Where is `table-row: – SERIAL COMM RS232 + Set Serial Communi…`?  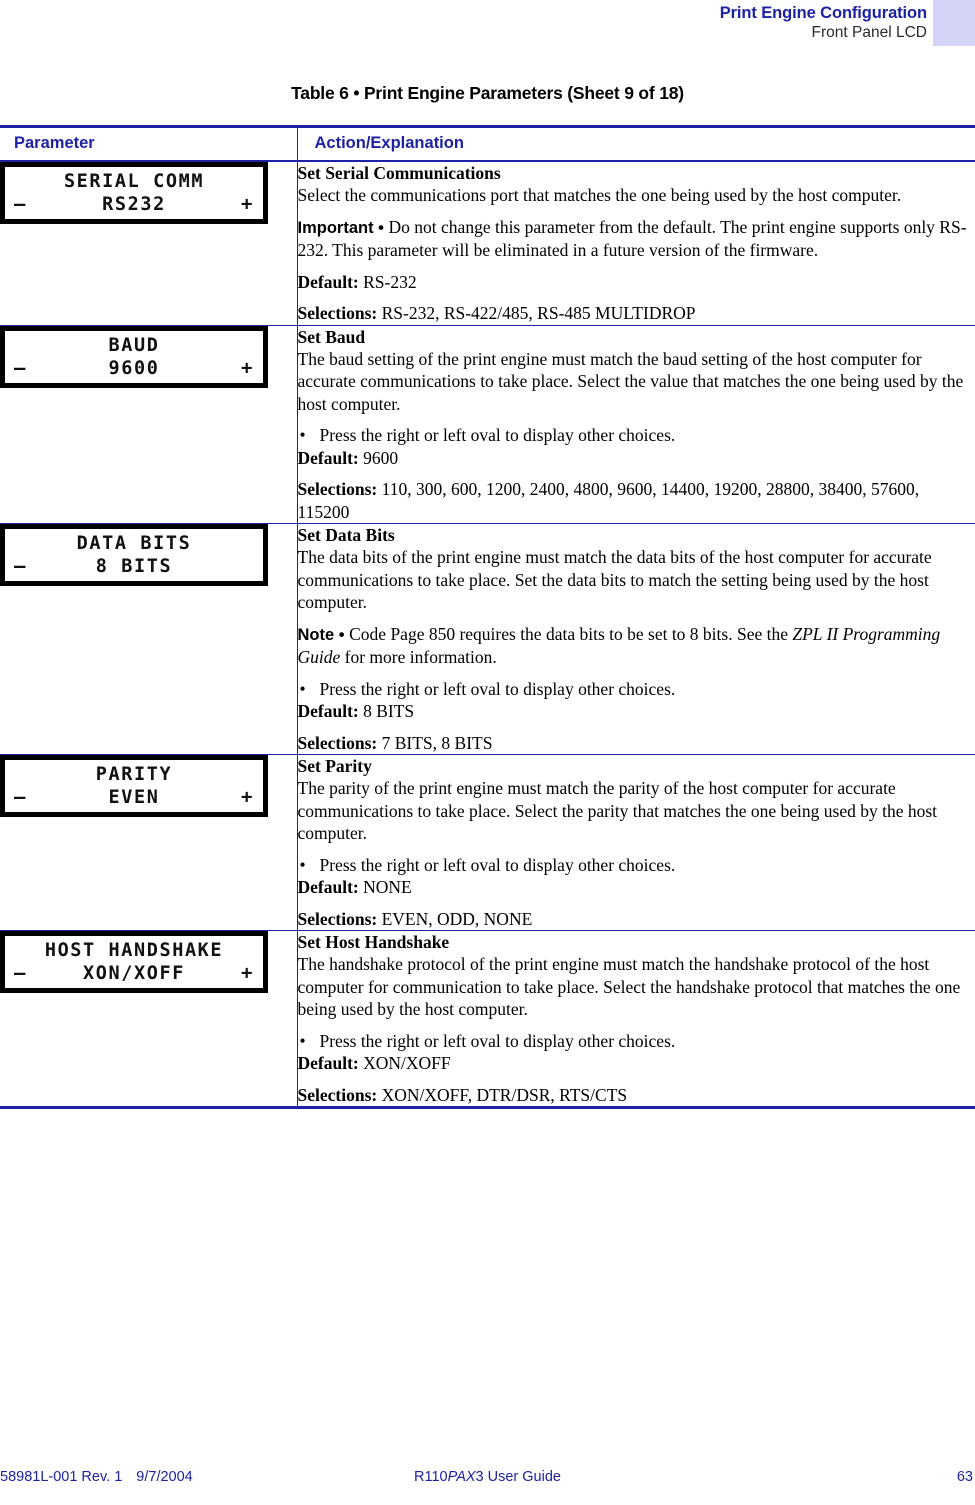
table-row: – SERIAL COMM RS232 + Set Serial Communi… is located at coordinates (487, 243).